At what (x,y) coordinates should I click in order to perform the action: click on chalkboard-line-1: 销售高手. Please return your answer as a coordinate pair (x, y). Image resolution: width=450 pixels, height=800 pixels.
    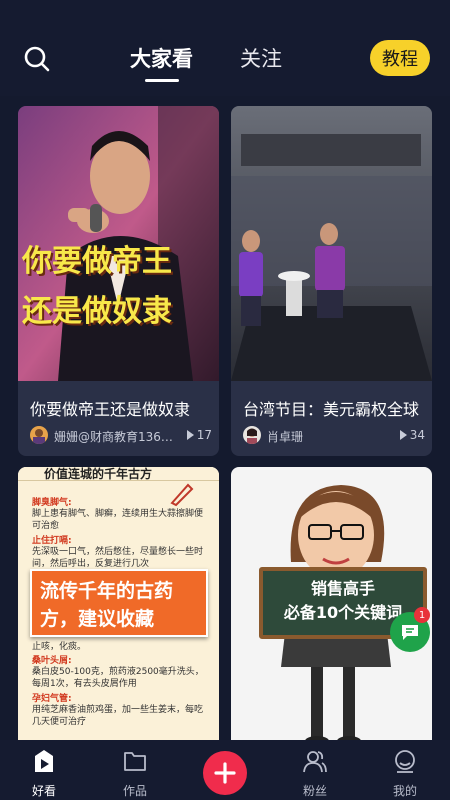
    Looking at the image, I should click on (342, 588).